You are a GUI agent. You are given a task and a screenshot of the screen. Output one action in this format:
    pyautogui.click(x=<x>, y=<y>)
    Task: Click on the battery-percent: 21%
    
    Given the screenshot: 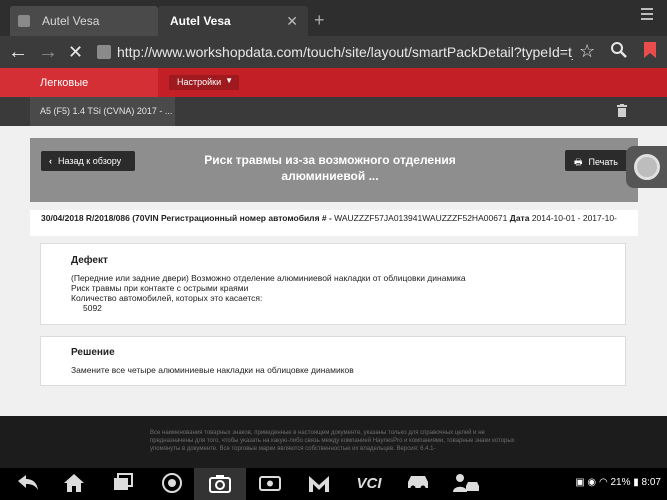 What is the action you would take?
    pyautogui.click(x=620, y=482)
    